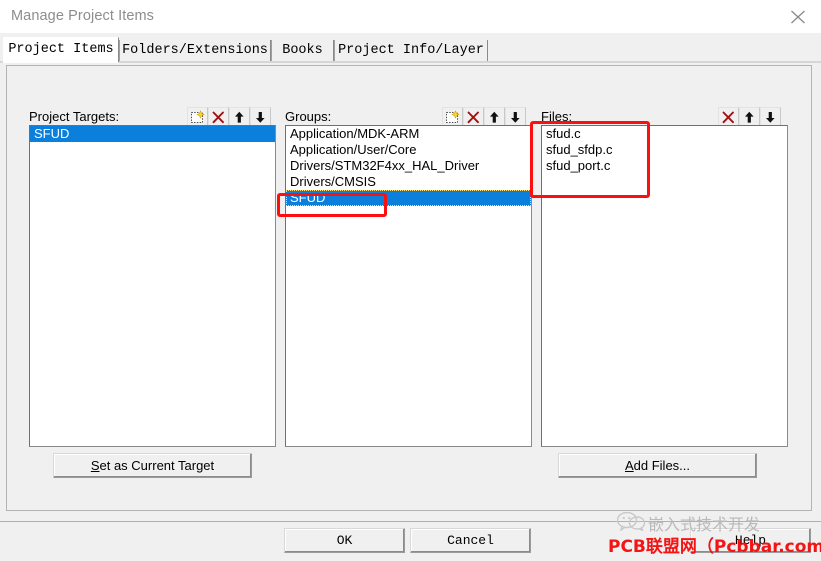  I want to click on targets-move-down-button, so click(260, 117).